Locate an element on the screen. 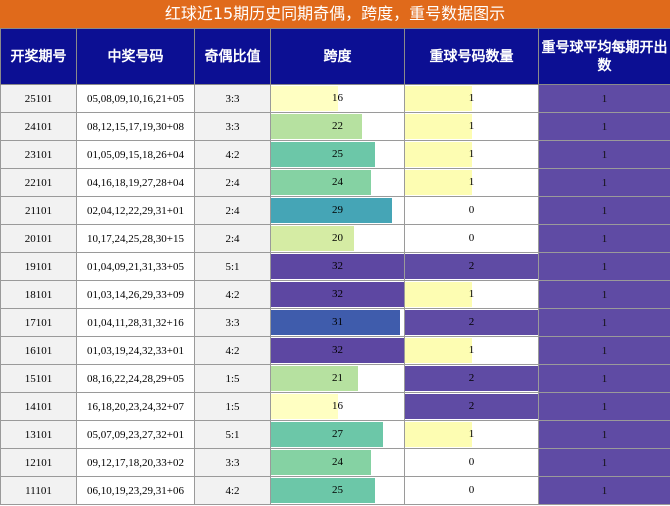 This screenshot has width=670, height=506. numbers-cell: 06,10,19,23,29,31+06 is located at coordinates (135, 490).